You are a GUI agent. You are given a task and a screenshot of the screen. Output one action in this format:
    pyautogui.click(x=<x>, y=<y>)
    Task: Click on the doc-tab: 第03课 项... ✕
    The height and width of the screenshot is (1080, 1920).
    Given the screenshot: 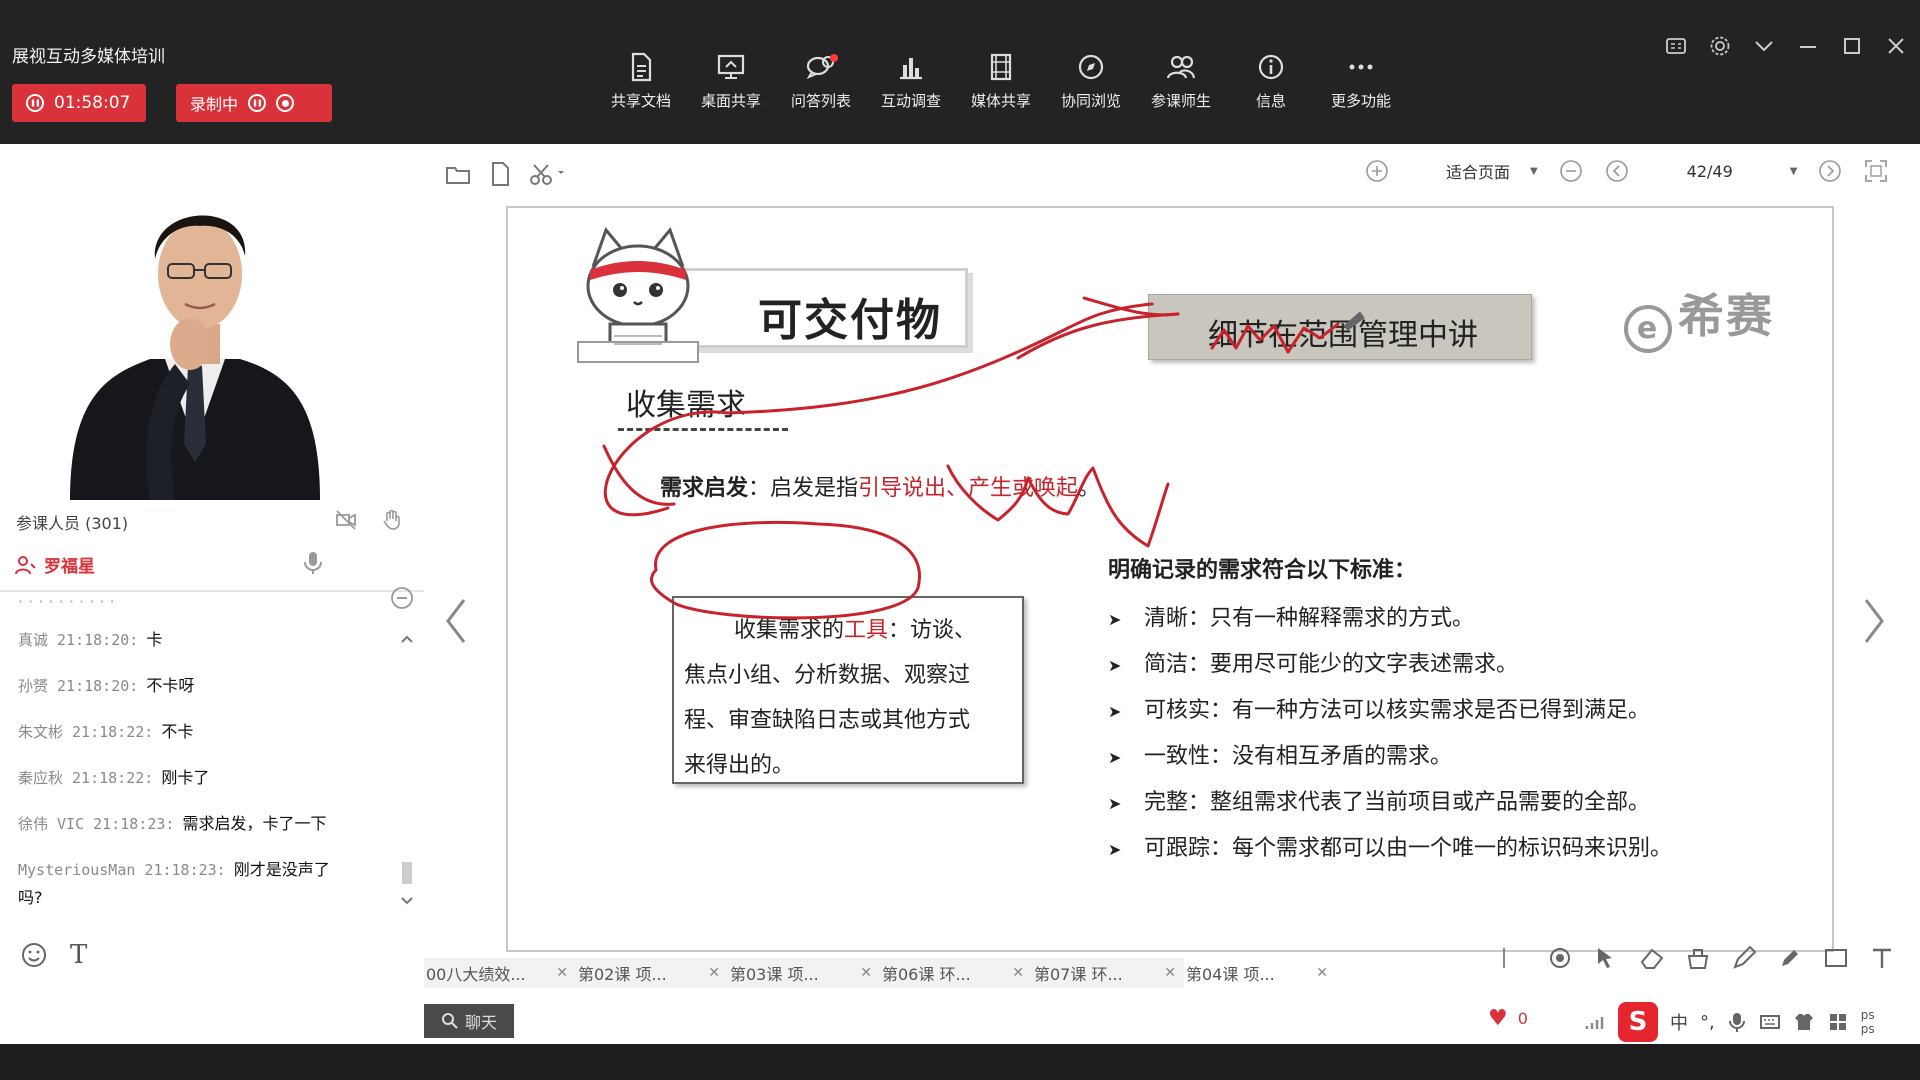 What is the action you would take?
    pyautogui.click(x=804, y=973)
    